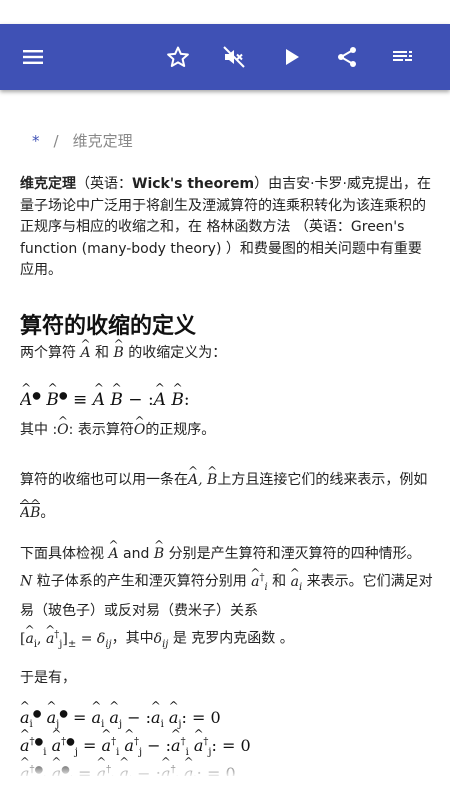  What do you see at coordinates (102, 141) in the screenshot?
I see `breadcrumb-current: 维克定理` at bounding box center [102, 141].